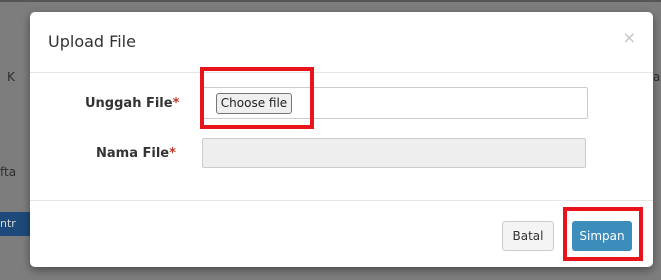  I want to click on background-text-fragment: fta, so click(8, 172).